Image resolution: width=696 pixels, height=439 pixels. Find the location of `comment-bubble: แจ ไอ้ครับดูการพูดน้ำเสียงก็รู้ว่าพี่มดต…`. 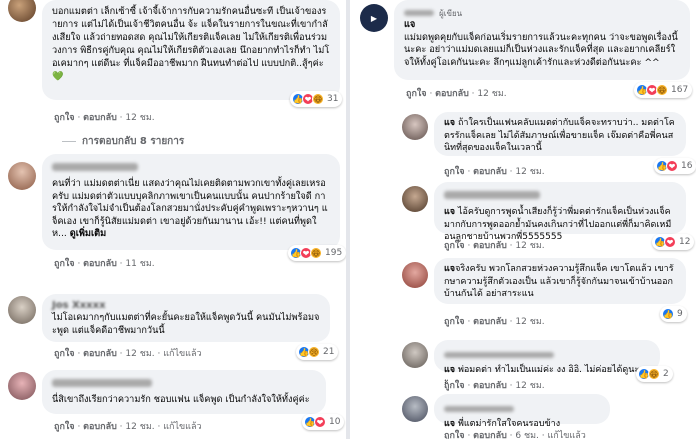

comment-bubble: แจ ไอ้ครับดูการพูดน้ำเสียงก็รู้ว่าพี่มดต… is located at coordinates (560, 212).